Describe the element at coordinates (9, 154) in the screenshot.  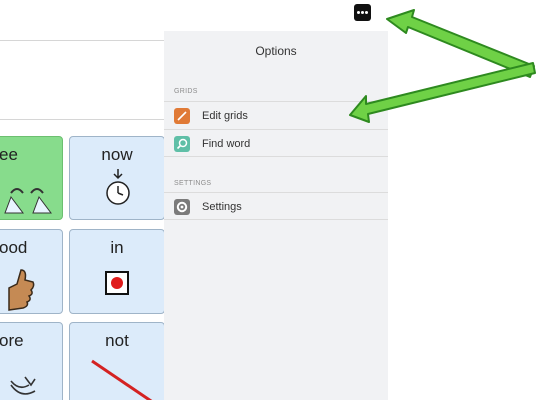
I see `cell-label: ee` at that location.